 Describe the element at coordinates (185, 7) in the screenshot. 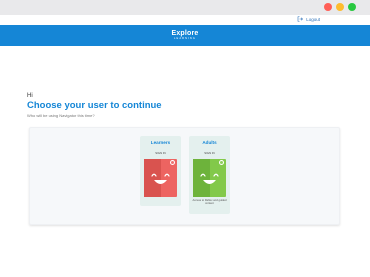

I see `window-titlebar` at that location.